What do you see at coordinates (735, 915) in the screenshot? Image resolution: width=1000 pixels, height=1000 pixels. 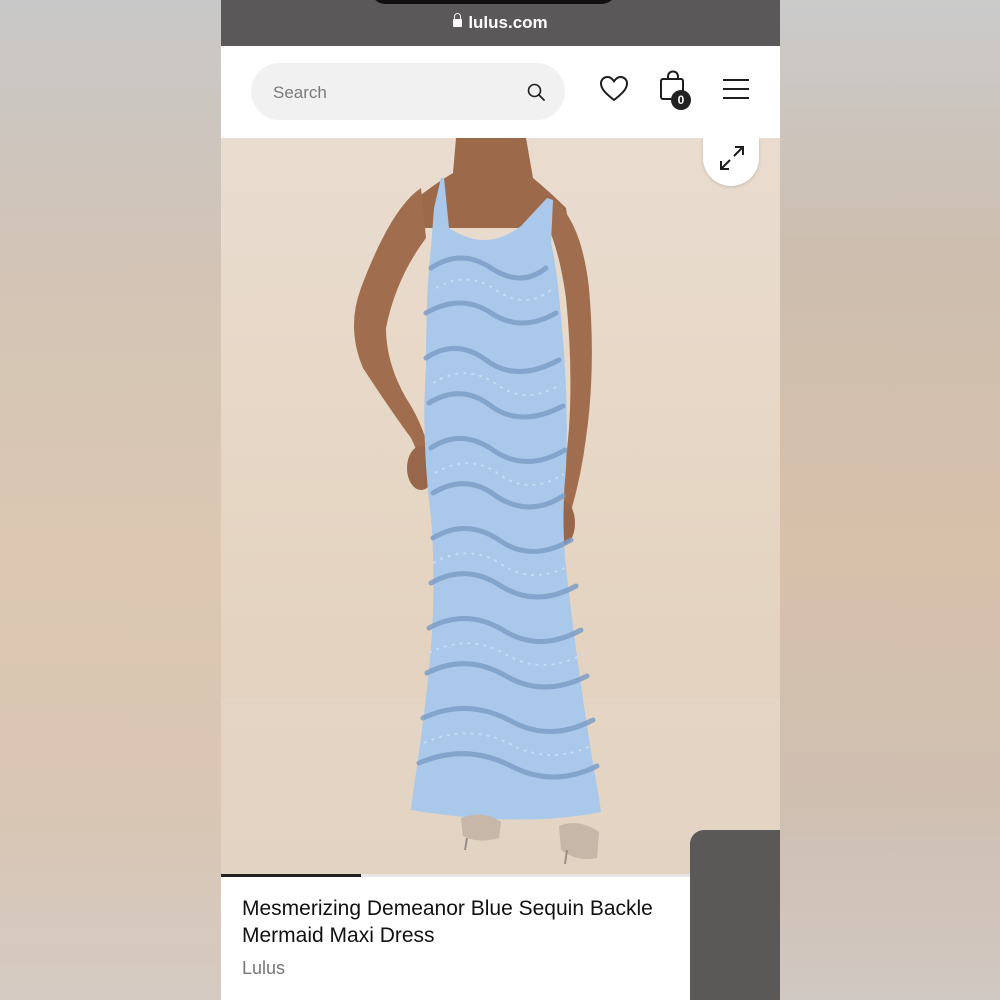 I see `floating-overlay-panel` at bounding box center [735, 915].